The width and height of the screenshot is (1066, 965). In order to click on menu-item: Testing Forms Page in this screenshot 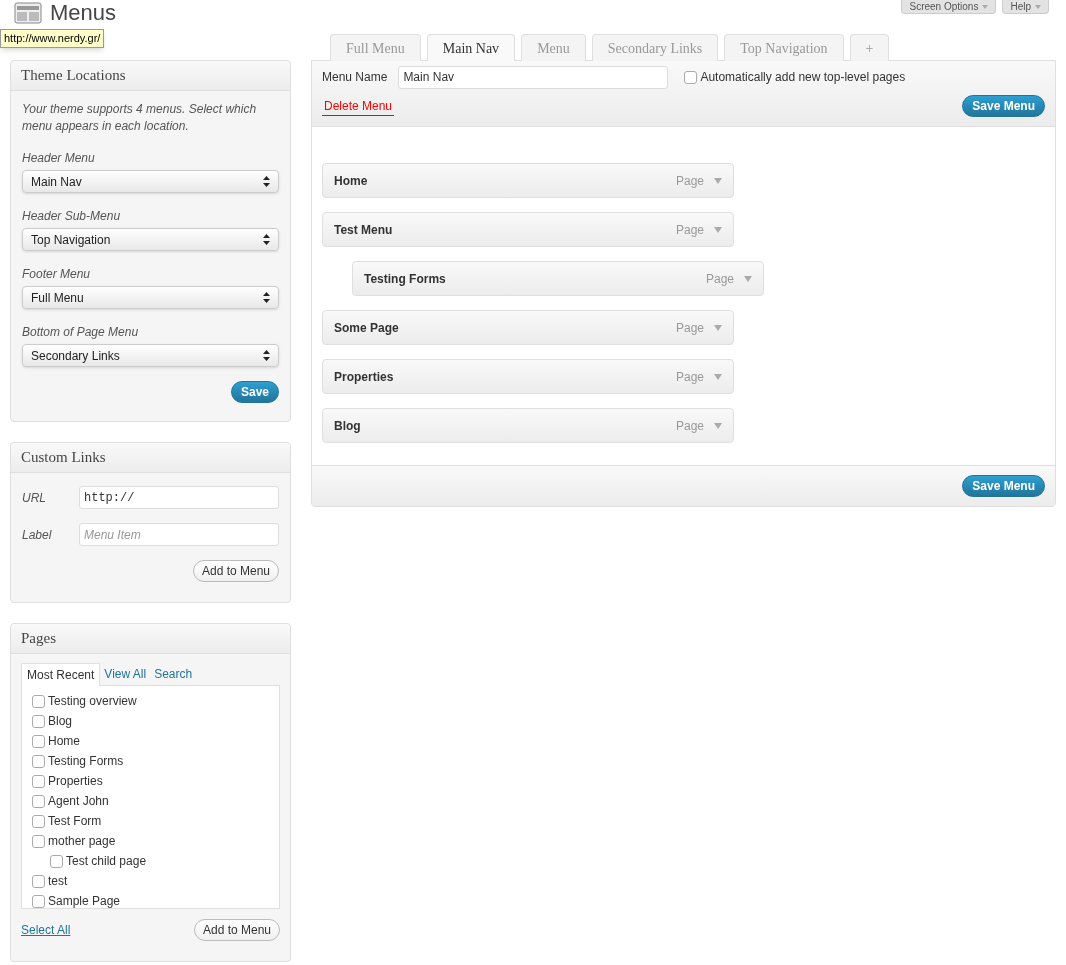, I will do `click(558, 278)`.